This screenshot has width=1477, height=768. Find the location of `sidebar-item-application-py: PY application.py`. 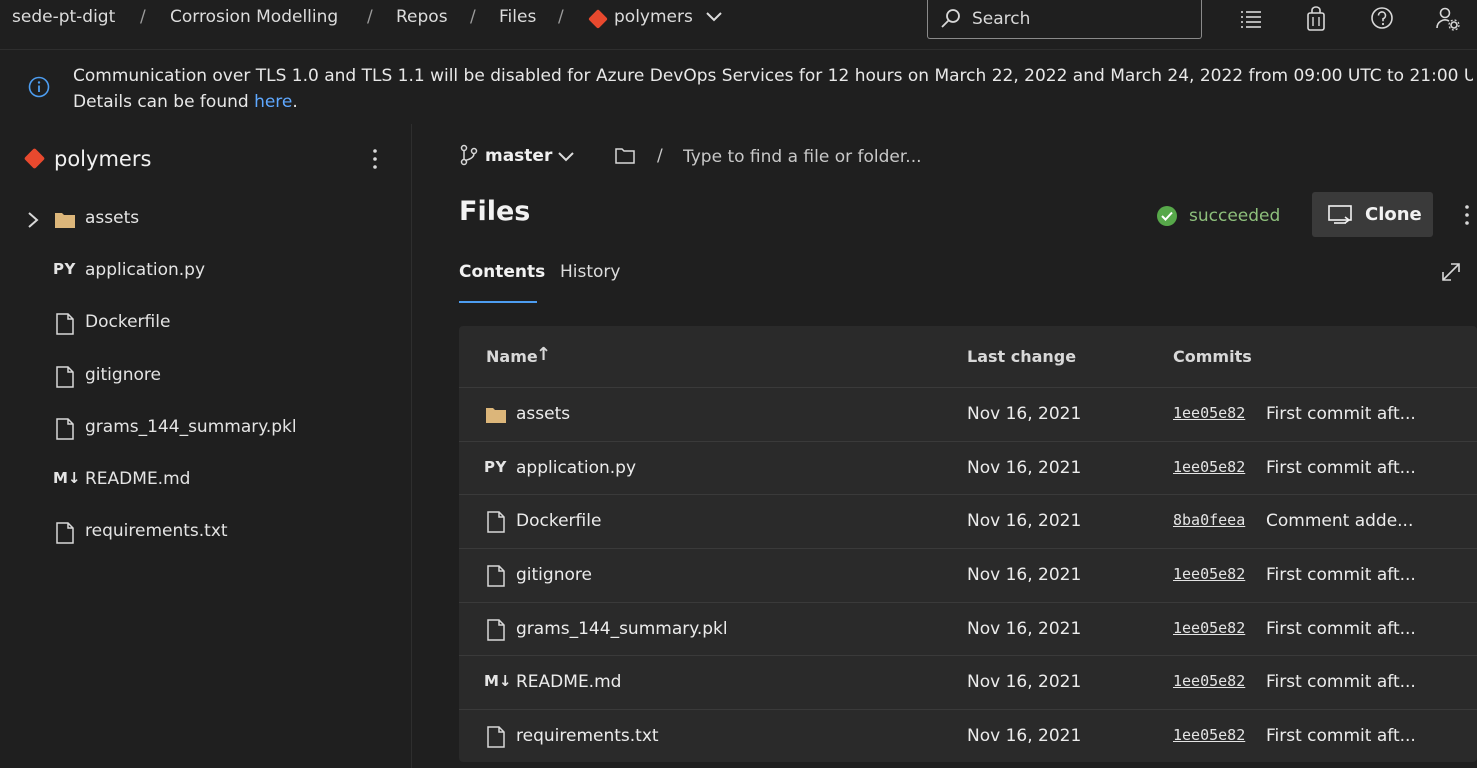

sidebar-item-application-py: PY application.py is located at coordinates (206, 272).